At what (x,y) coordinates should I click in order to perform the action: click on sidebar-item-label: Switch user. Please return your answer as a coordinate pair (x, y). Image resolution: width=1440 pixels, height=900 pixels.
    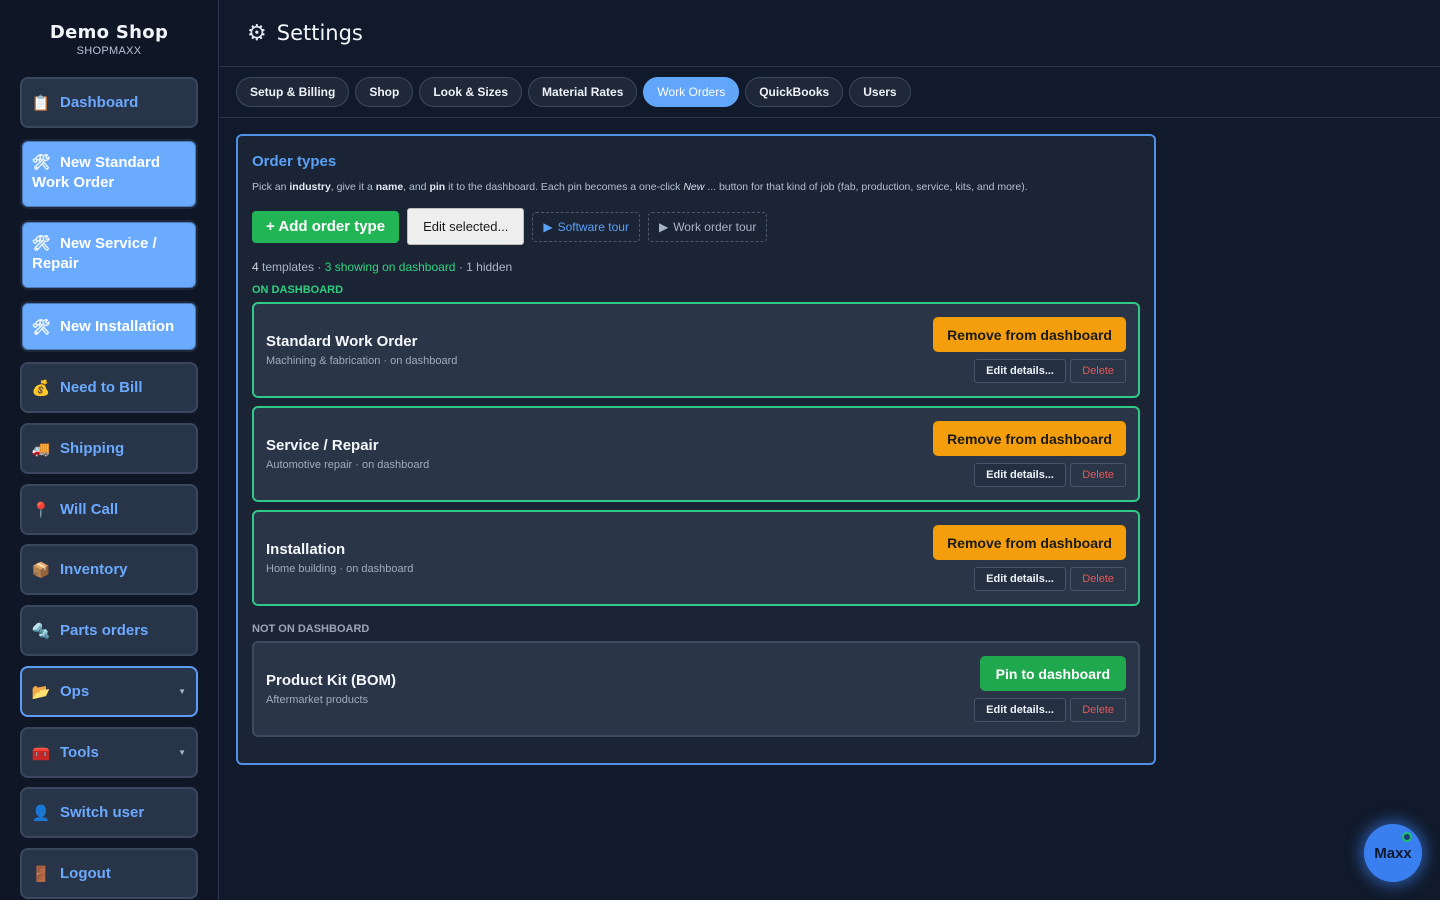
    Looking at the image, I should click on (102, 812).